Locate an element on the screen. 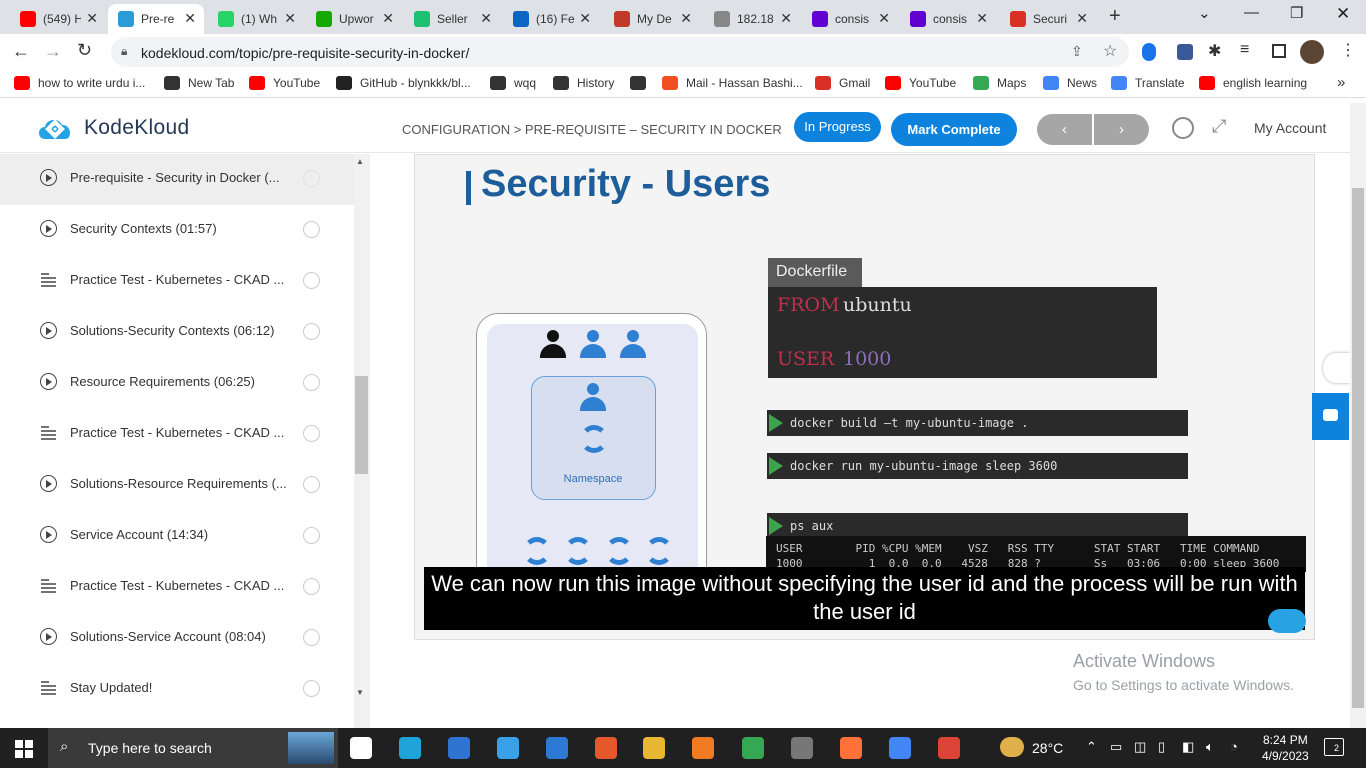 The image size is (1366, 768). my-account-link: My Account is located at coordinates (1290, 128).